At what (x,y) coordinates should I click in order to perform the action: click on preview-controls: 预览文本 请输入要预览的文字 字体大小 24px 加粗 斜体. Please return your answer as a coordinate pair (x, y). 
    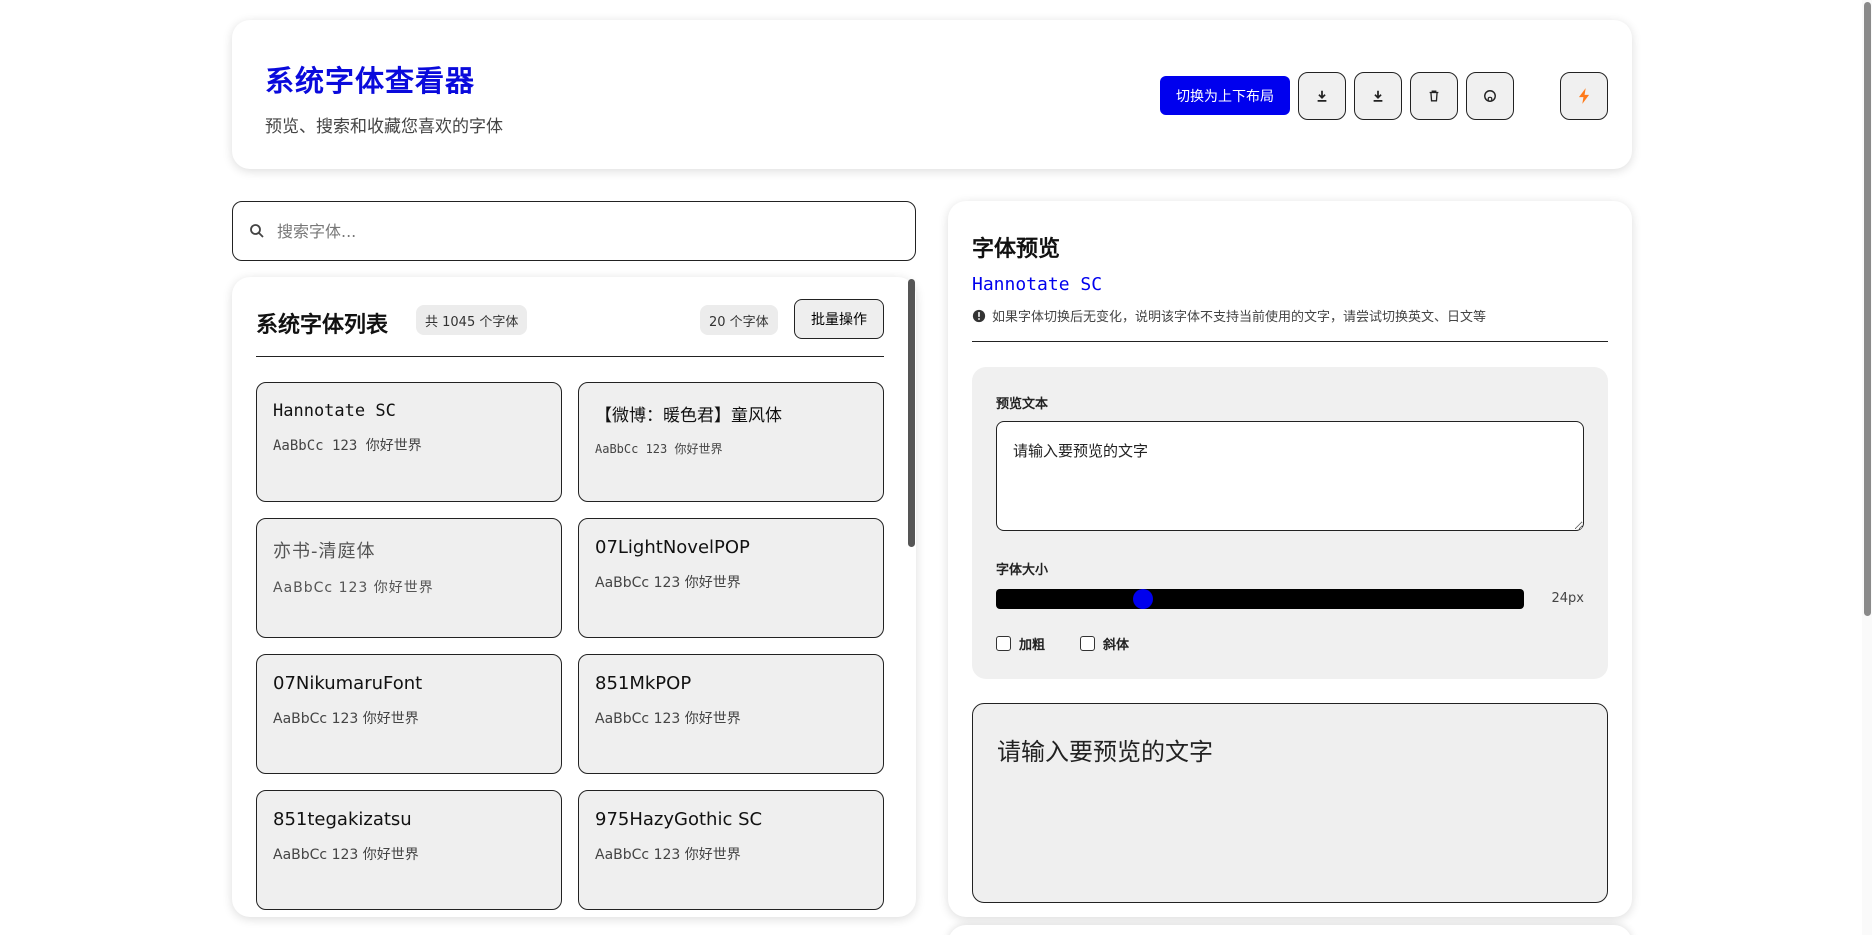
    Looking at the image, I should click on (1290, 523).